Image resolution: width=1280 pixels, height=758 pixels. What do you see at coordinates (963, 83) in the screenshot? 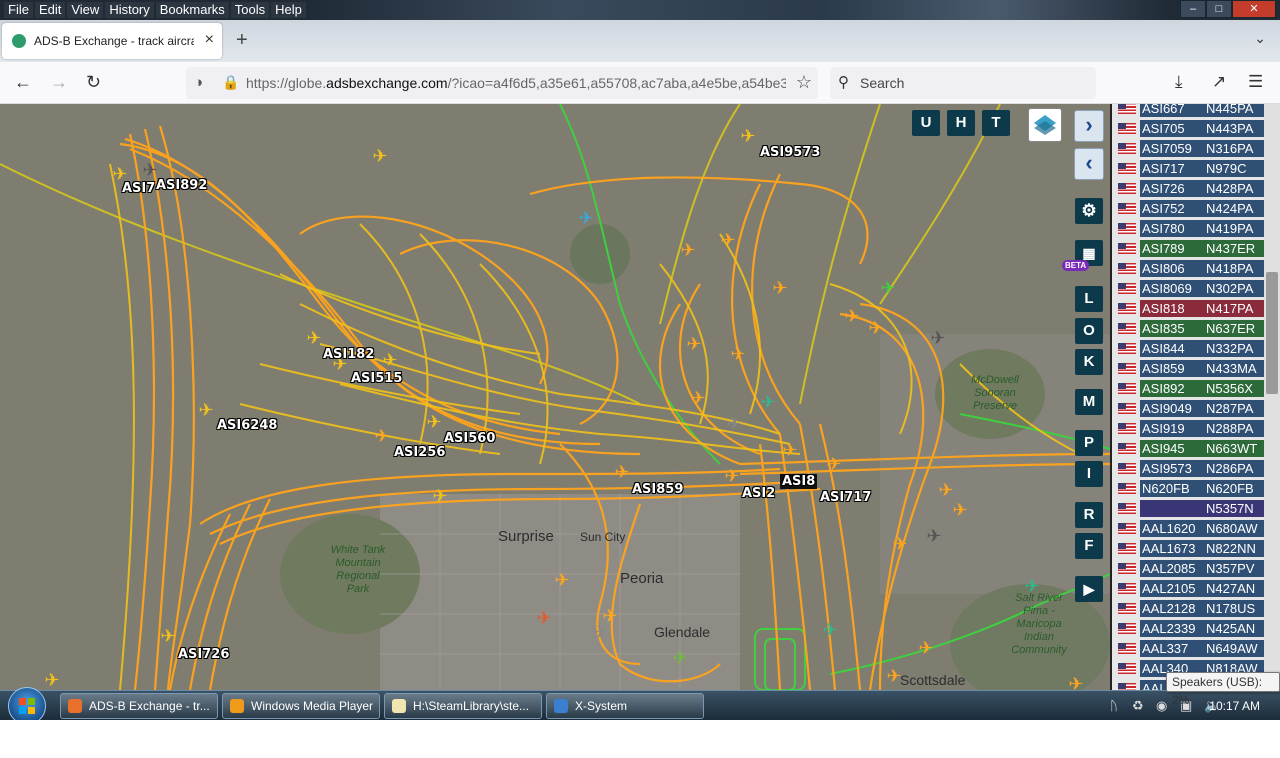
I see `search-bar: ⚲ Search` at bounding box center [963, 83].